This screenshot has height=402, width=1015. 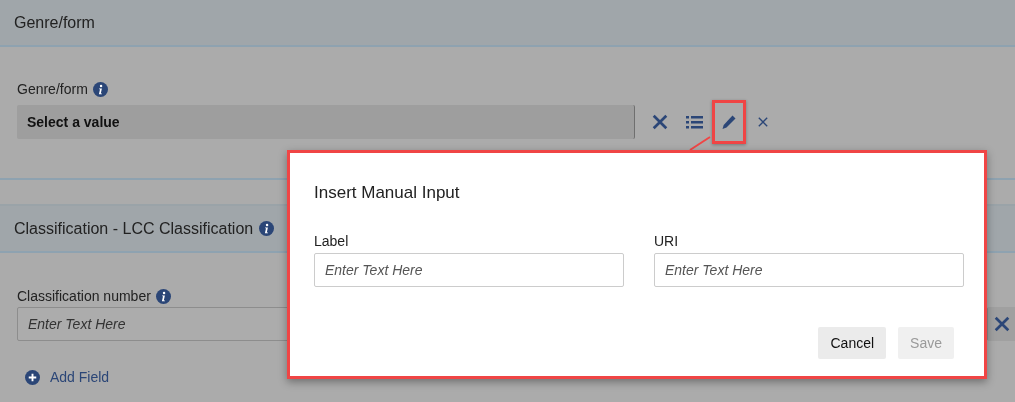 I want to click on section-title: Classification - LCC Classification, so click(x=134, y=228).